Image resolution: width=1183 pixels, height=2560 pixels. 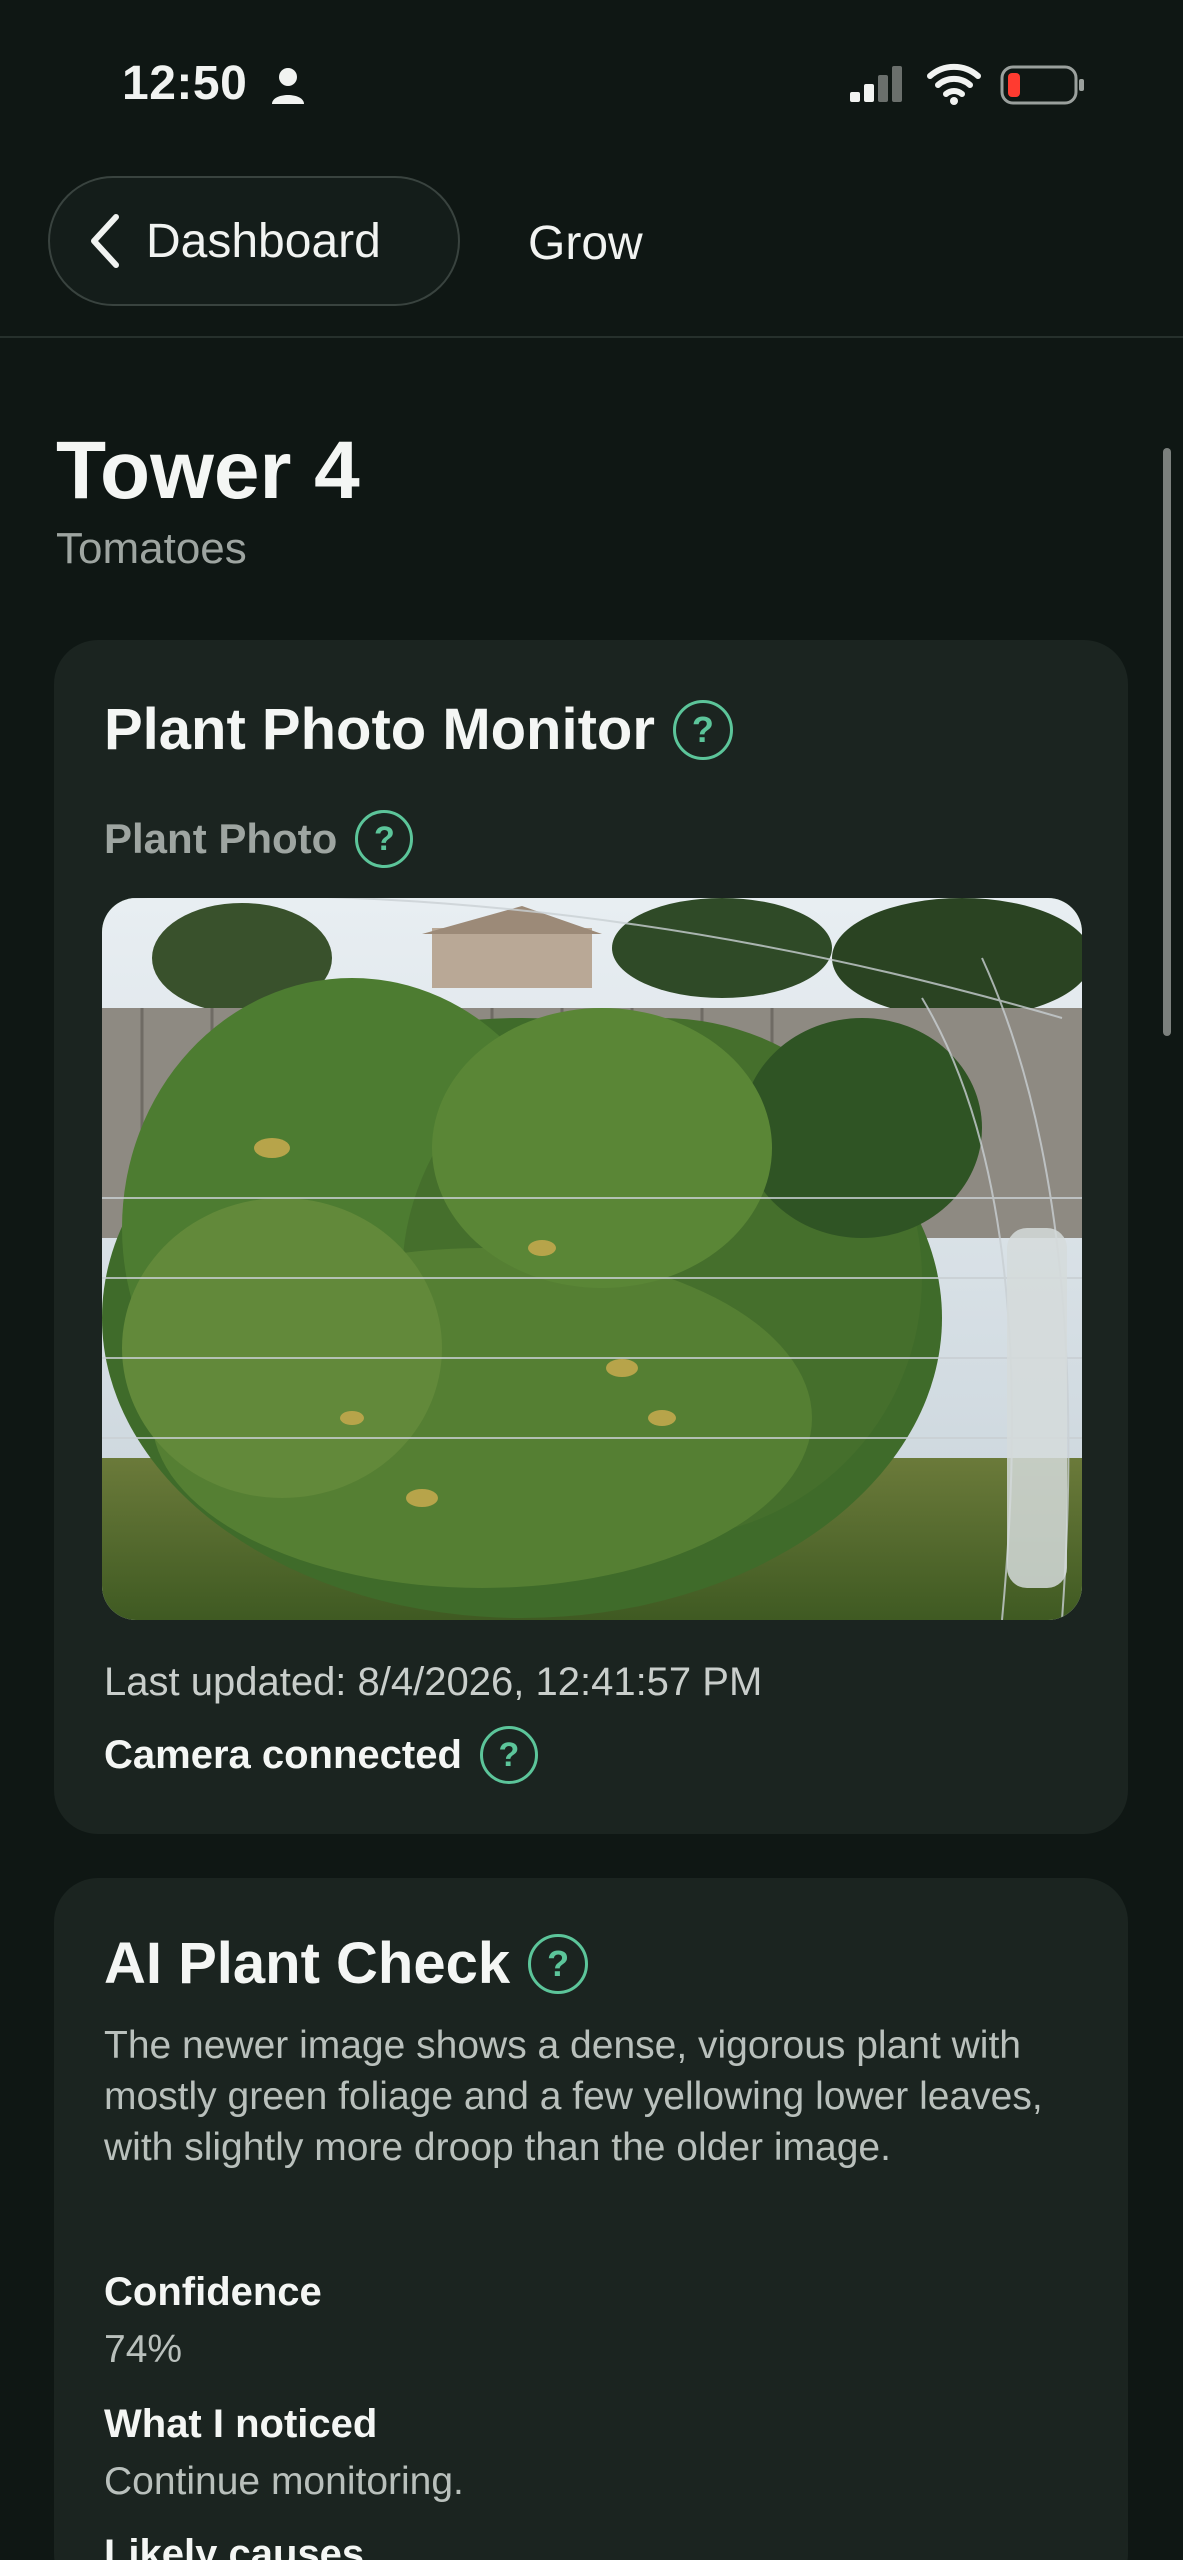 What do you see at coordinates (288, 86) in the screenshot?
I see `person-icon` at bounding box center [288, 86].